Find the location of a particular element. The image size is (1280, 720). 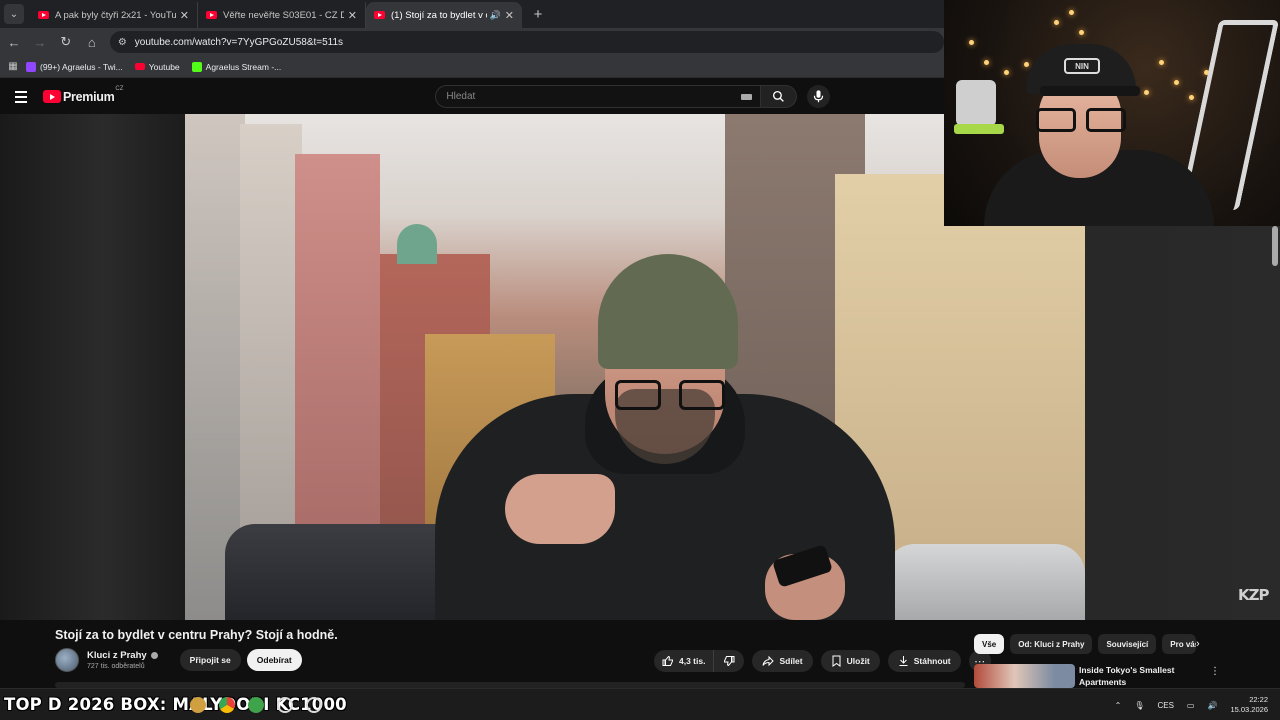

chrome-icon is located at coordinates (227, 705).